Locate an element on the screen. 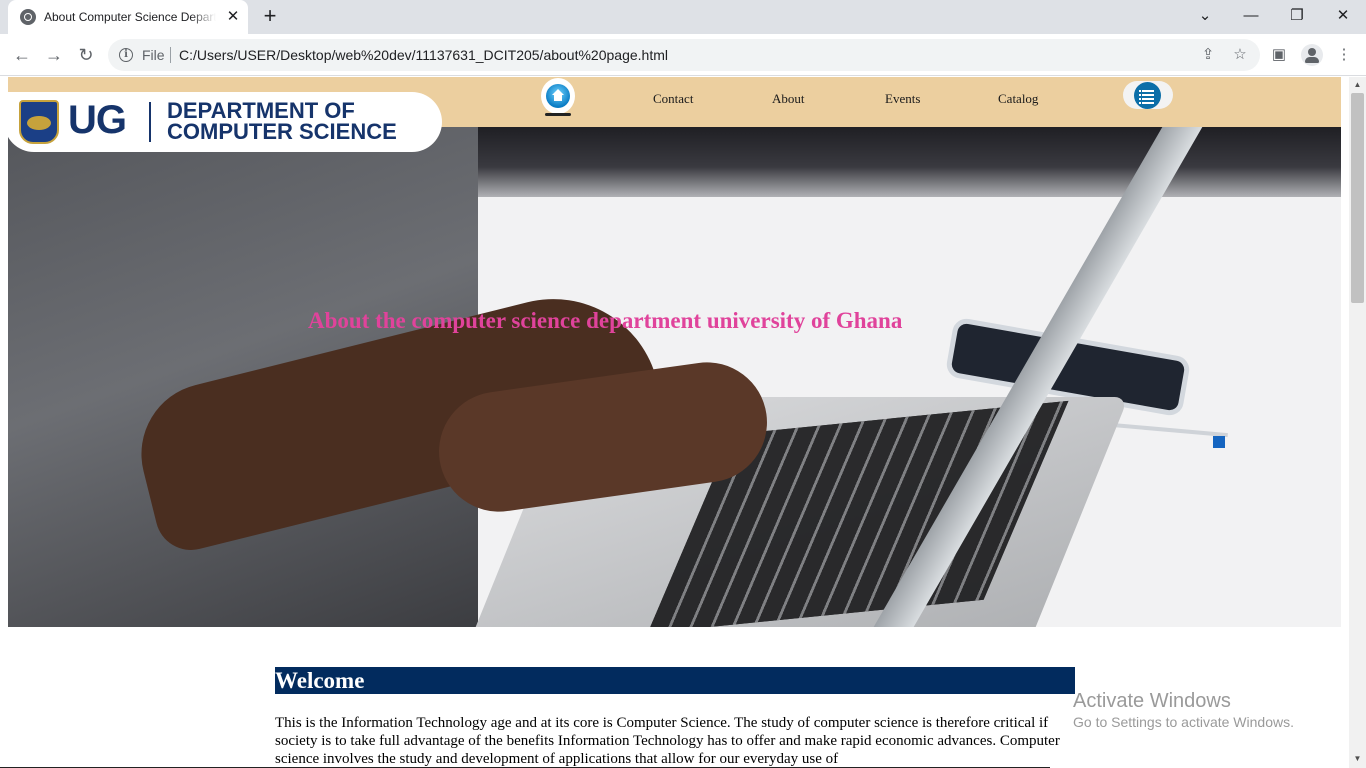 The image size is (1366, 768). home-link is located at coordinates (558, 96).